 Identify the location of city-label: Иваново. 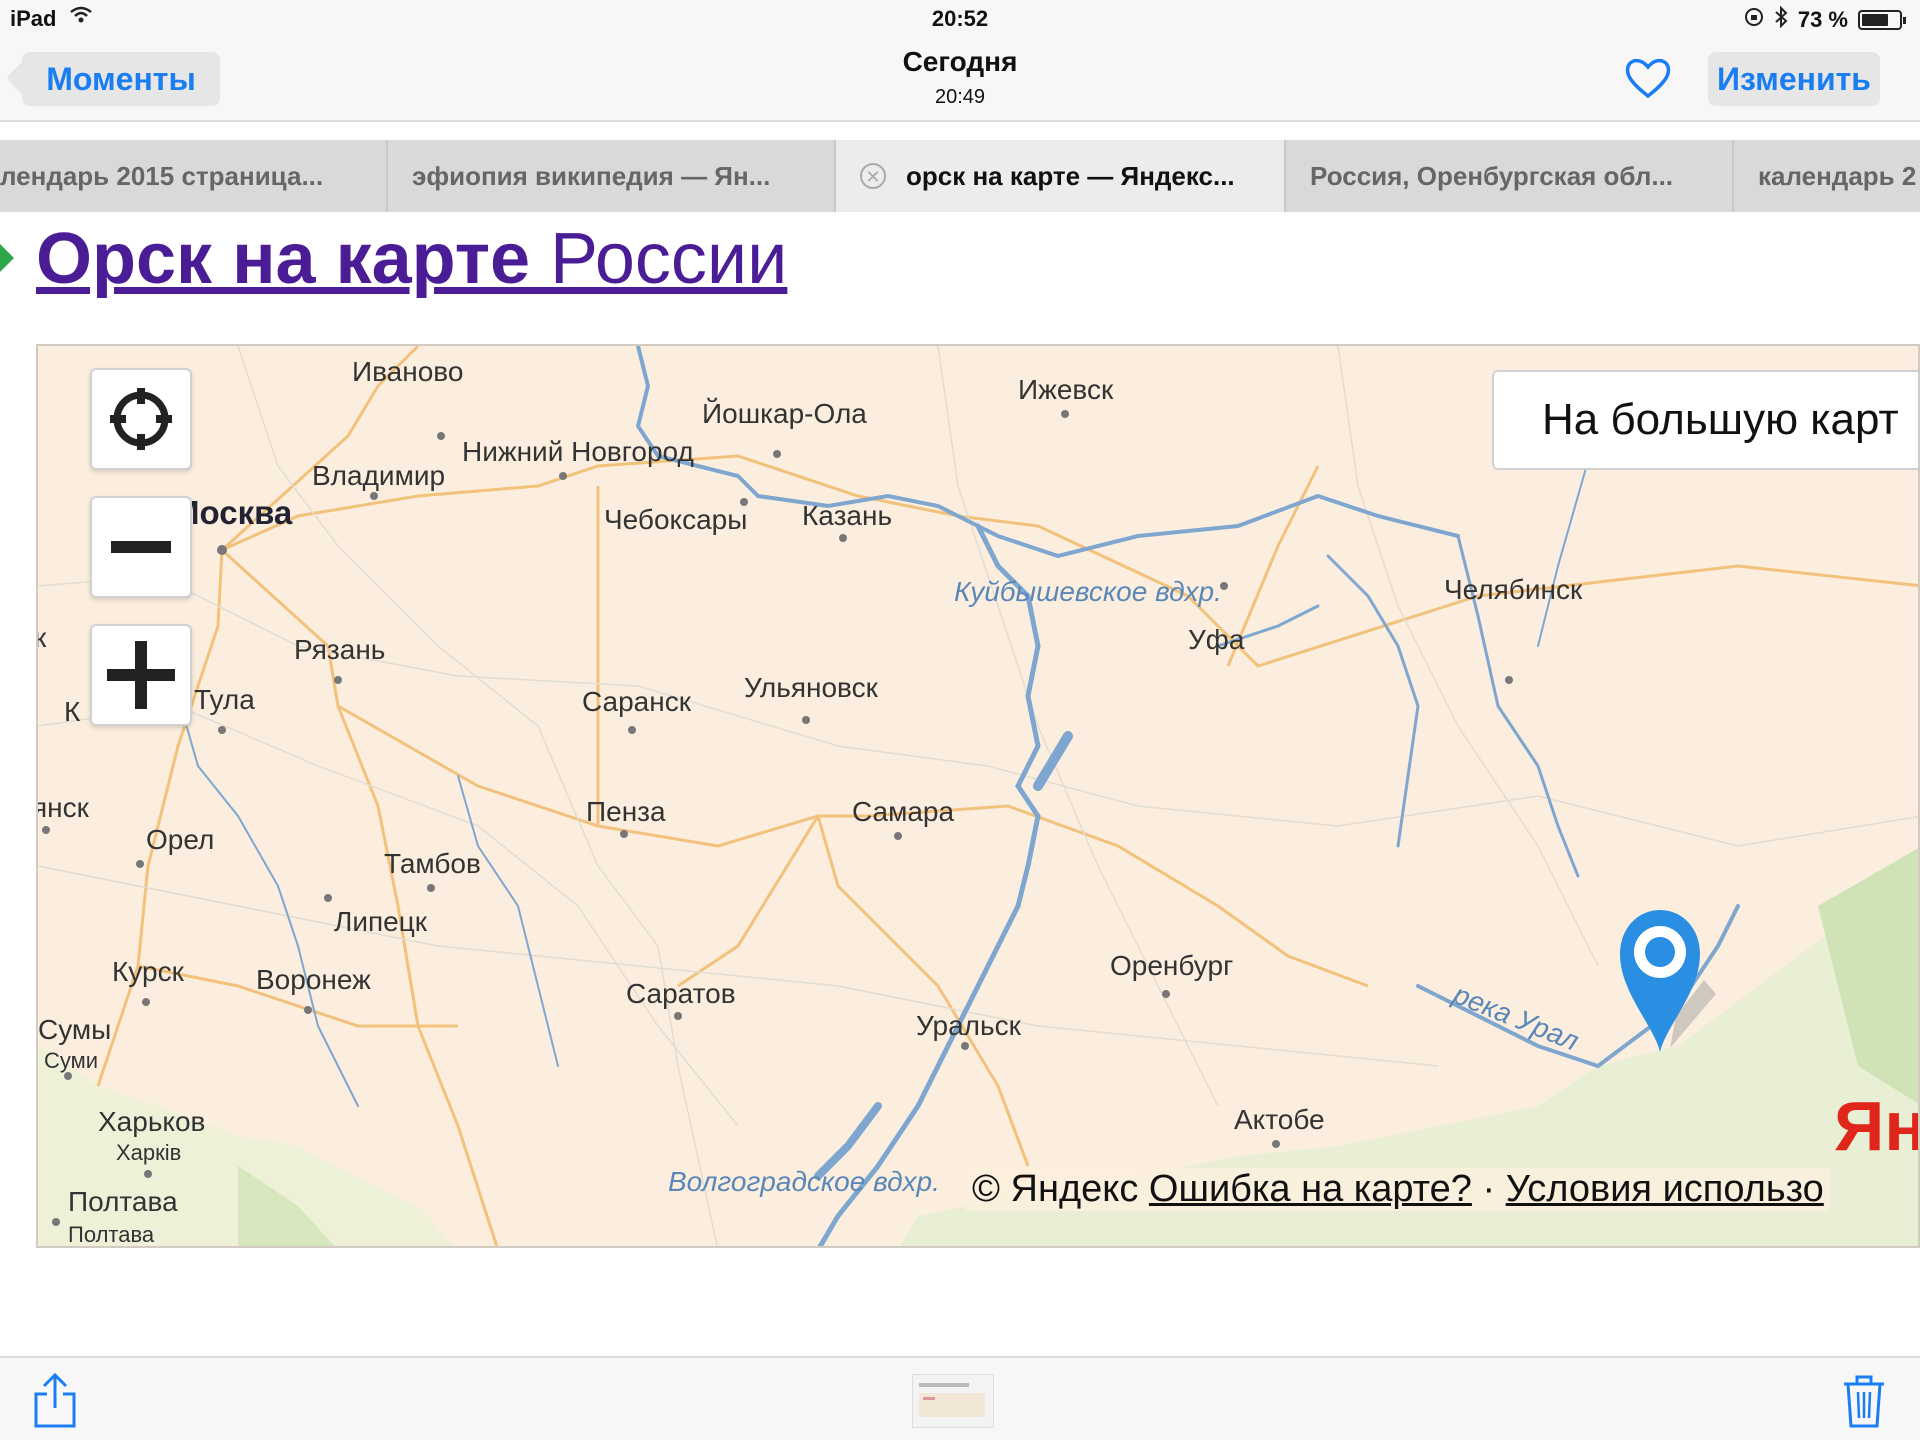
(408, 371).